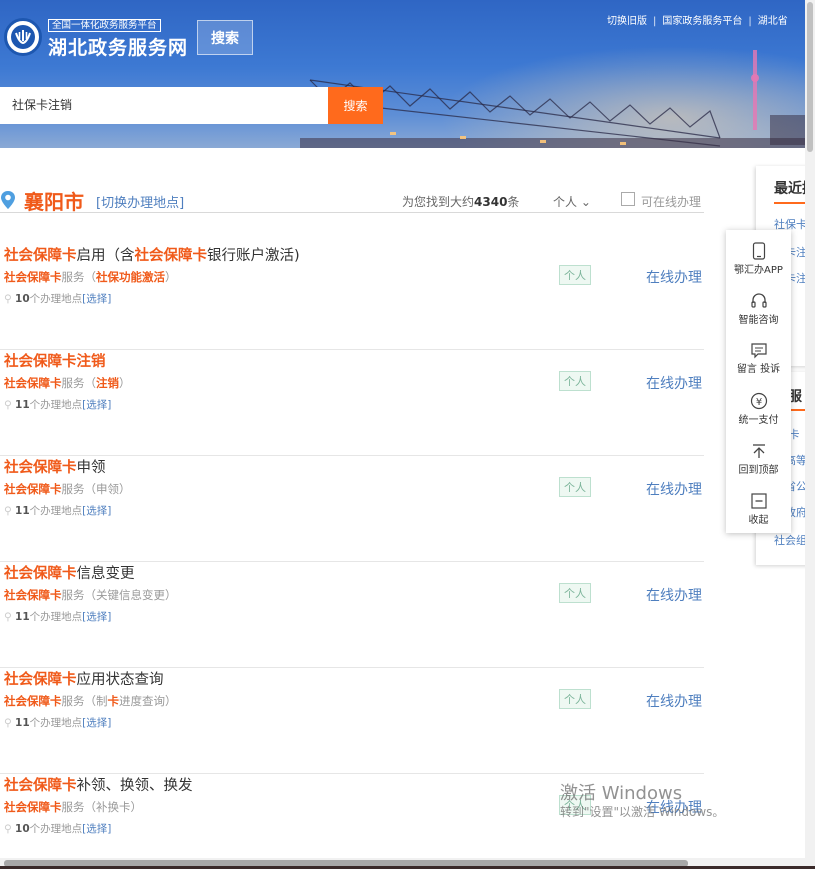 The width and height of the screenshot is (815, 869). Describe the element at coordinates (352, 509) in the screenshot. I see `result-row: 社会保障卡申领 社会保障卡服务（申领） ⚲ 11个办理地点[选择] 个人 在线办理` at that location.